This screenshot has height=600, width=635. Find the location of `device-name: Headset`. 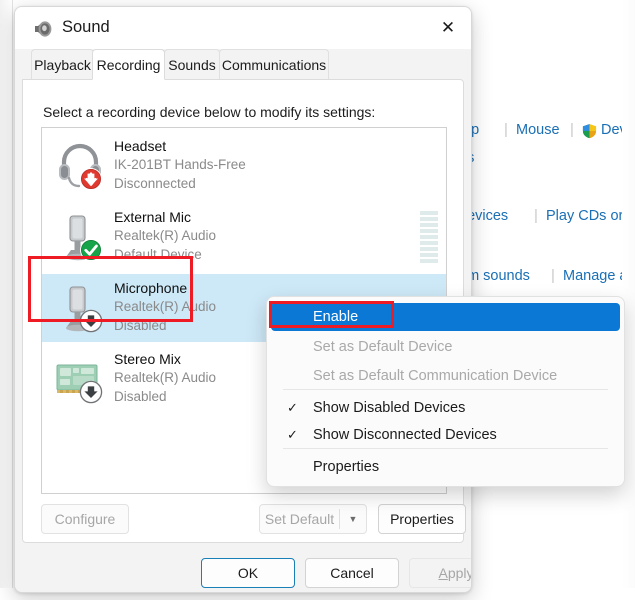

device-name: Headset is located at coordinates (140, 146).